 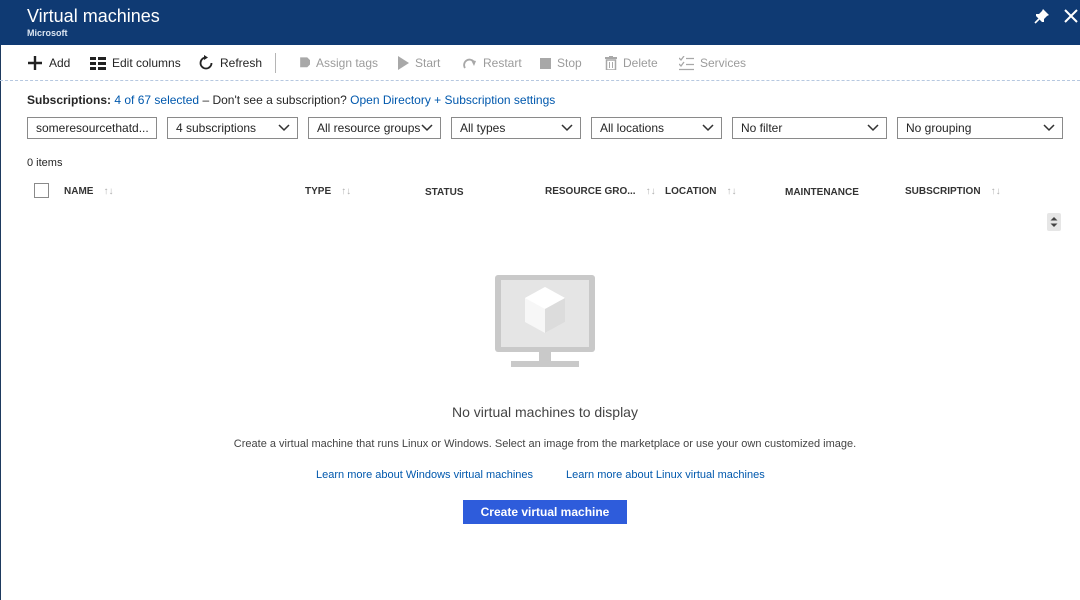 I want to click on assign-tags-button: Assign tags, so click(x=337, y=63).